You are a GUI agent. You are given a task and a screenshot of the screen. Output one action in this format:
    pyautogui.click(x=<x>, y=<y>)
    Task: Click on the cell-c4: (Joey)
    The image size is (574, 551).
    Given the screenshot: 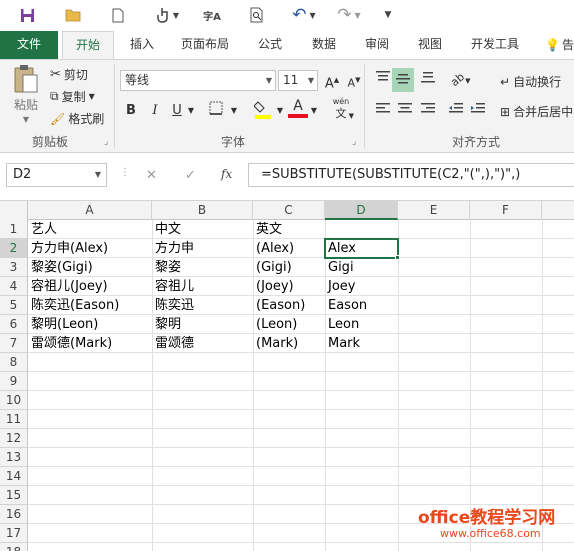 What is the action you would take?
    pyautogui.click(x=289, y=286)
    